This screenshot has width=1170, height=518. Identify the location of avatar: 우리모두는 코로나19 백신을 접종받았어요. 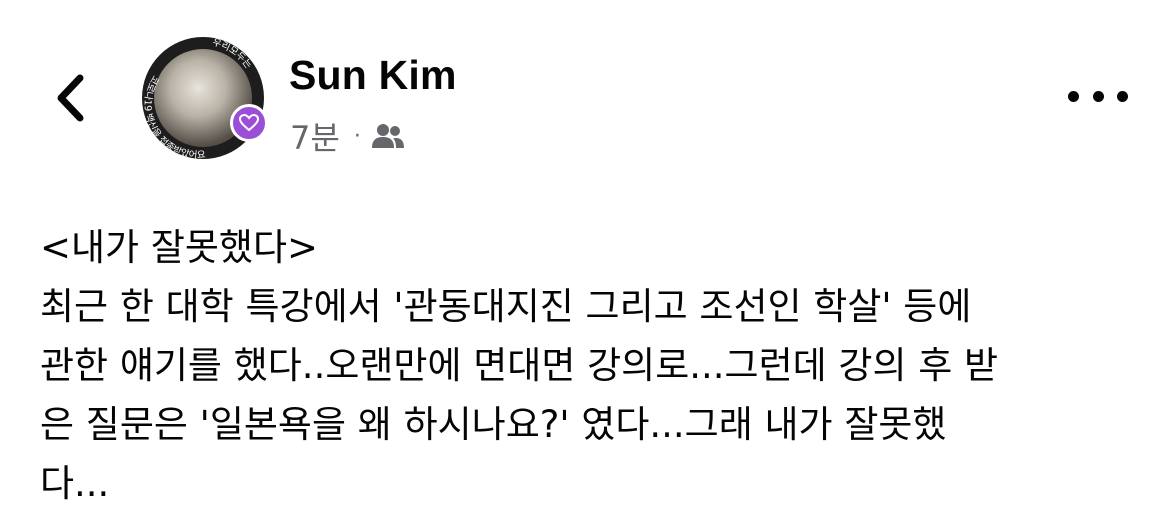
(205, 98).